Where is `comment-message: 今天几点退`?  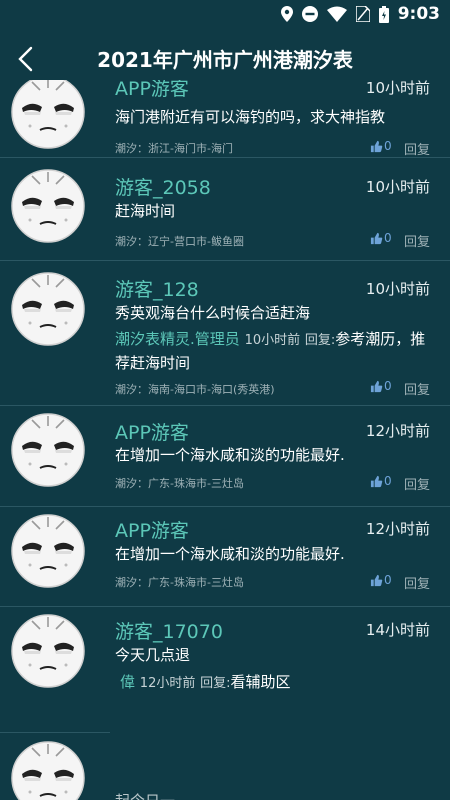 comment-message: 今天几点退 is located at coordinates (153, 655).